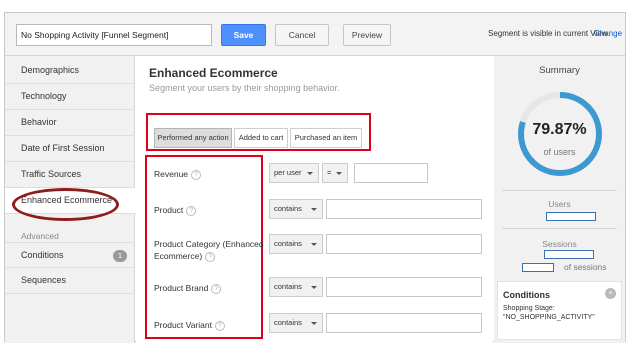 The width and height of the screenshot is (630, 346). I want to click on product-variant-operator-select: contains, so click(296, 323).